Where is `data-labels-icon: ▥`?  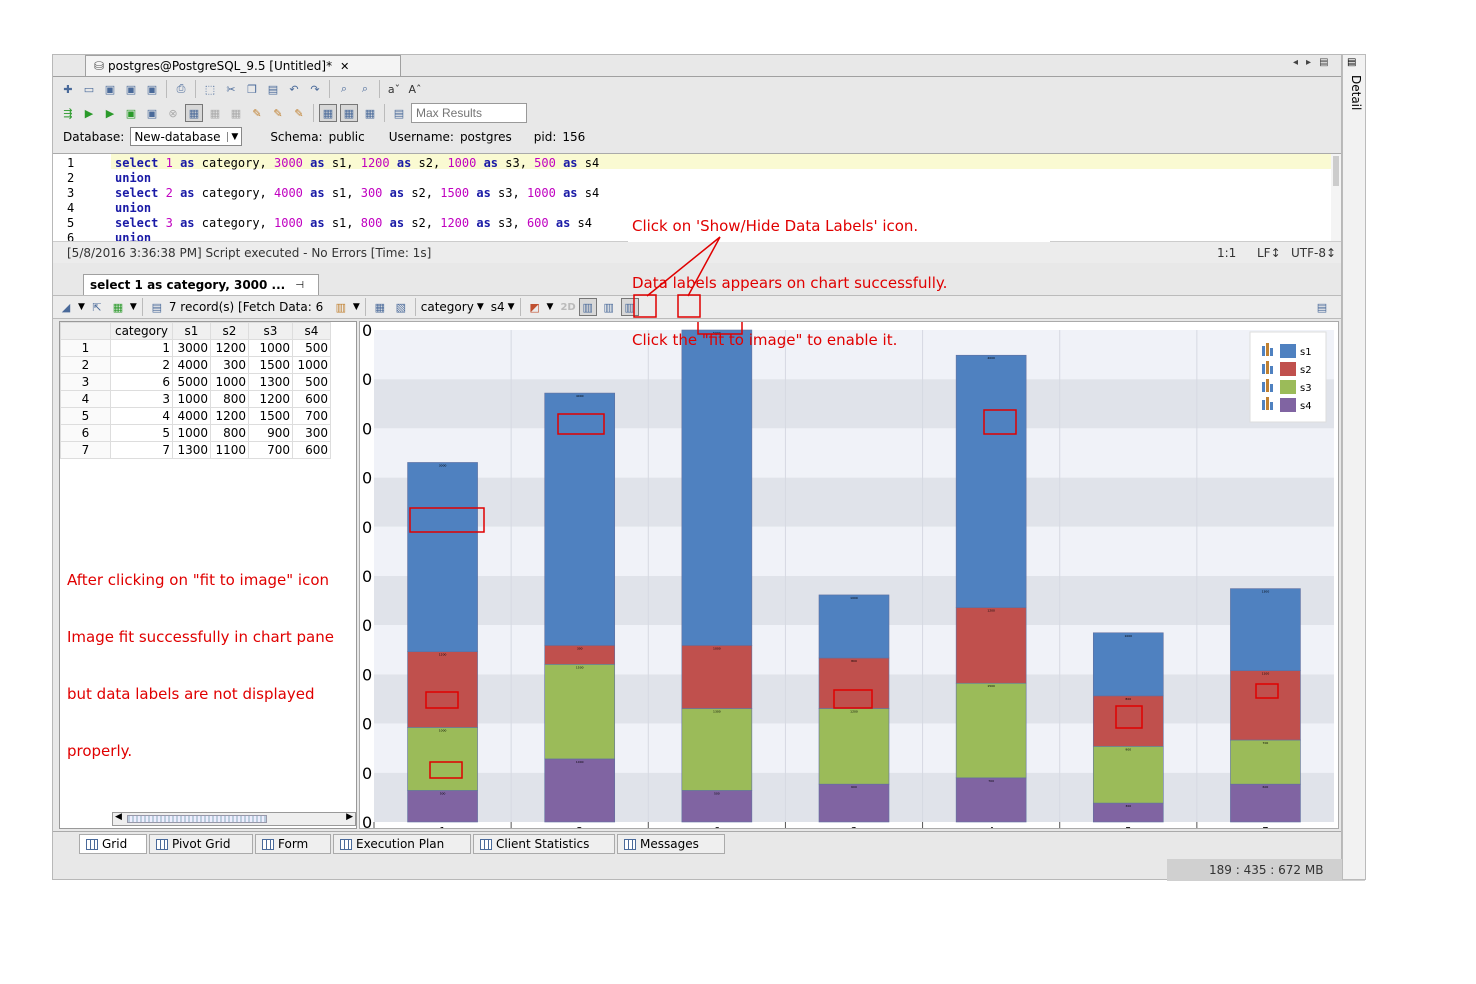 data-labels-icon: ▥ is located at coordinates (587, 307).